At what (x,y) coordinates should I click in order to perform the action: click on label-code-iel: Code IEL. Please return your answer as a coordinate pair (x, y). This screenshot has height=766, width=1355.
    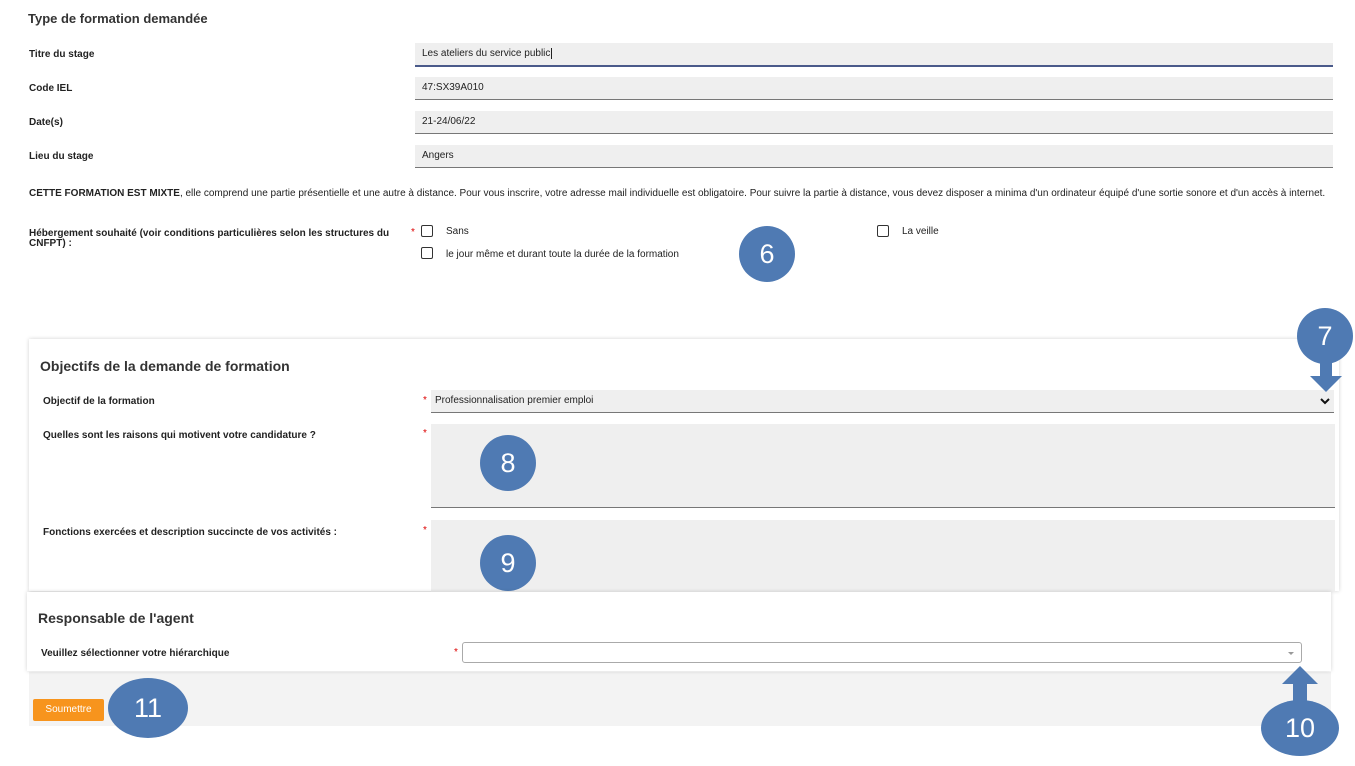
    Looking at the image, I should click on (51, 88).